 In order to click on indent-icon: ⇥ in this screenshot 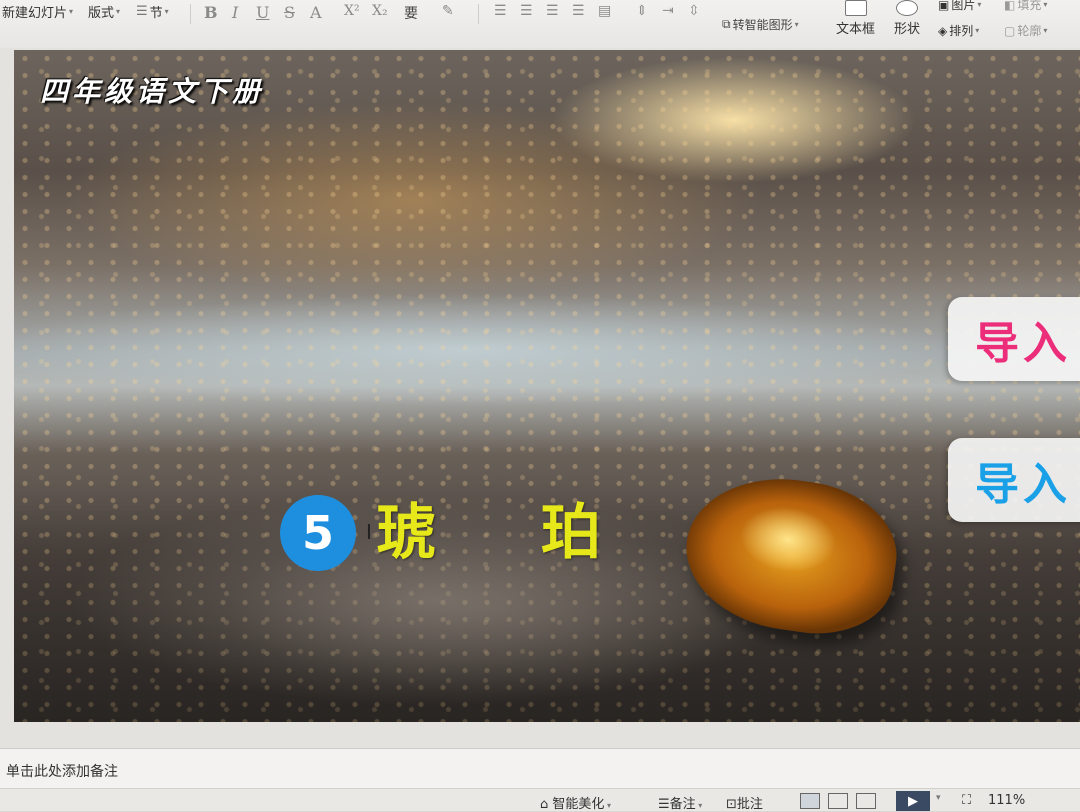, I will do `click(668, 11)`.